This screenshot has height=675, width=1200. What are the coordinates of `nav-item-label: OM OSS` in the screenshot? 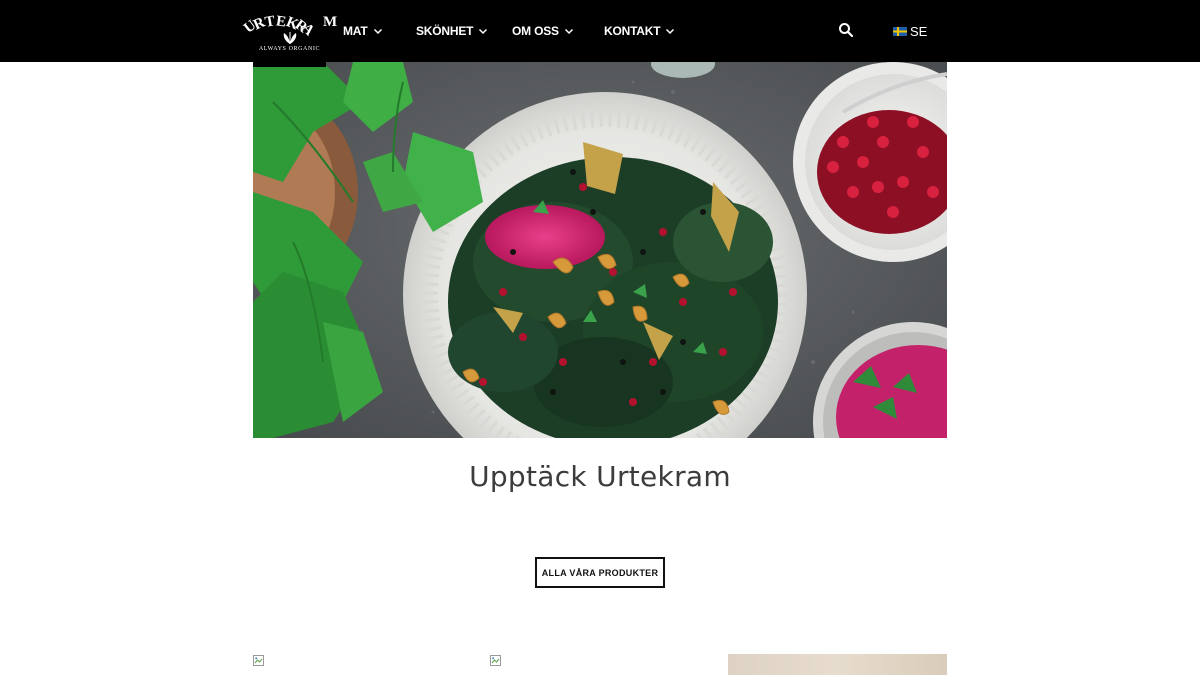 It's located at (535, 31).